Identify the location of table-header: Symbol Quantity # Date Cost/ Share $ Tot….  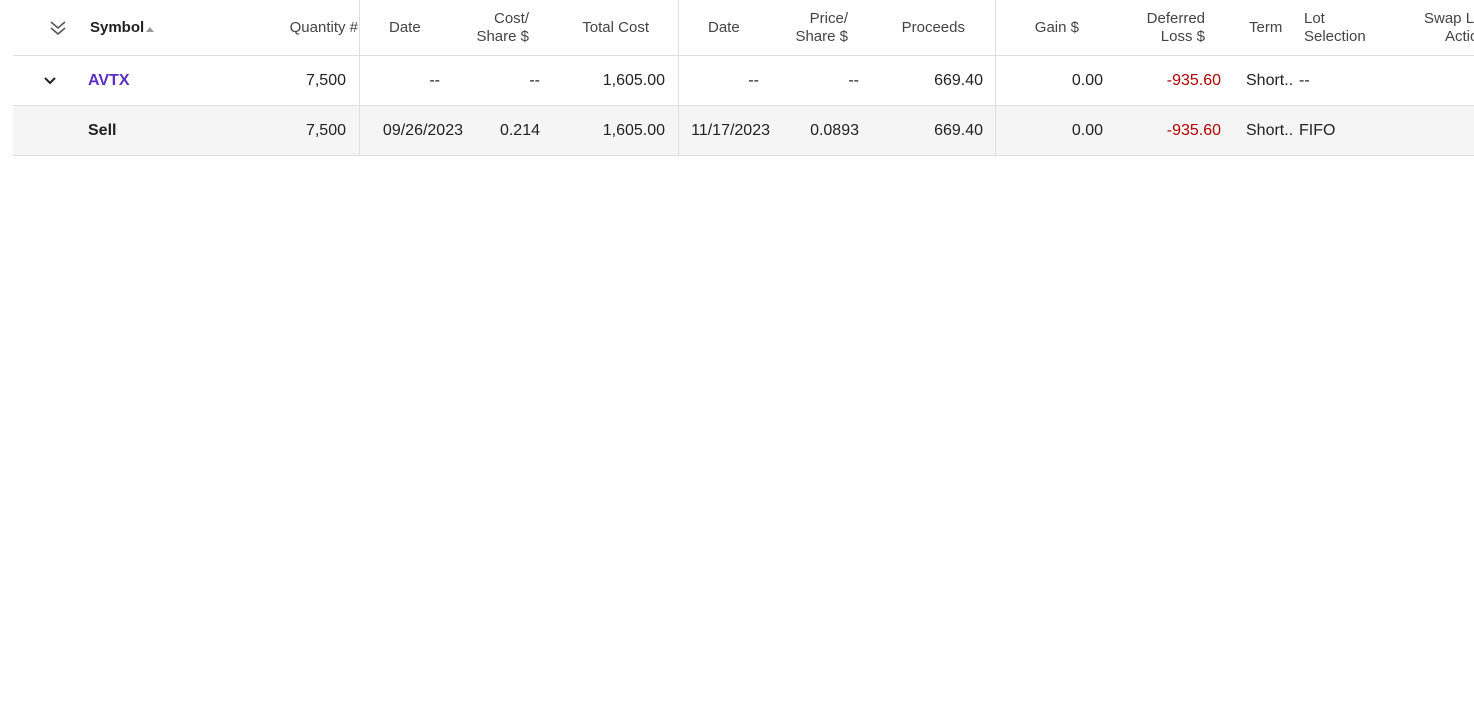
(743, 28).